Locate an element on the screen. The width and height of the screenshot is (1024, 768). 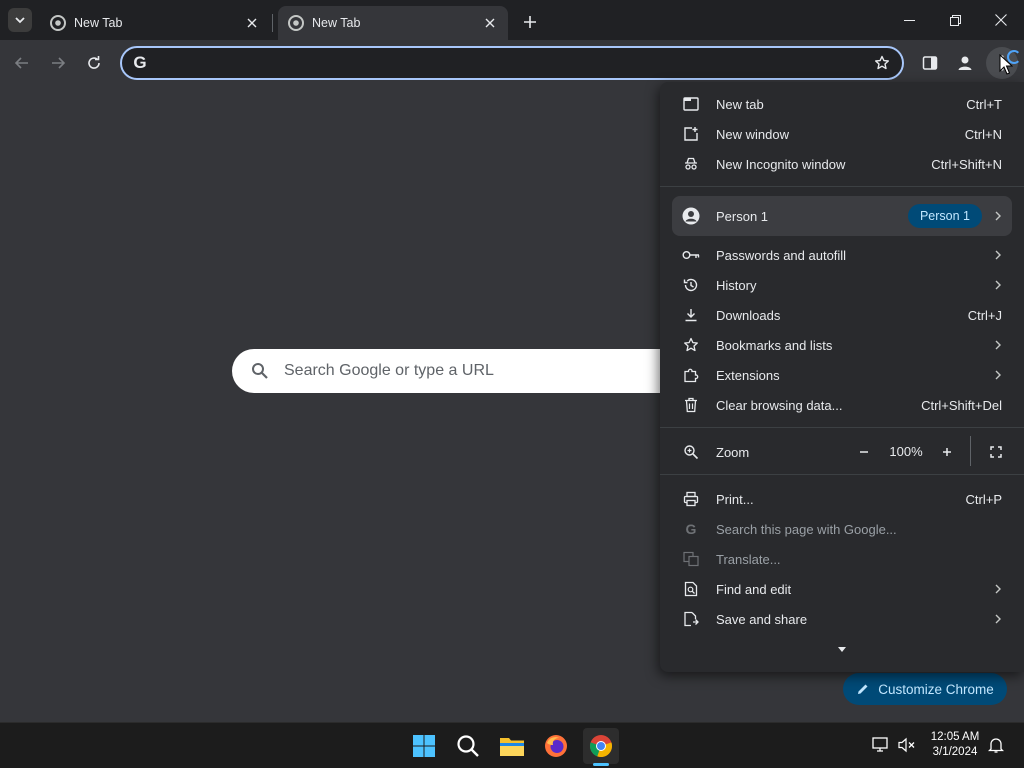
tab-separator is located at coordinates (272, 23).